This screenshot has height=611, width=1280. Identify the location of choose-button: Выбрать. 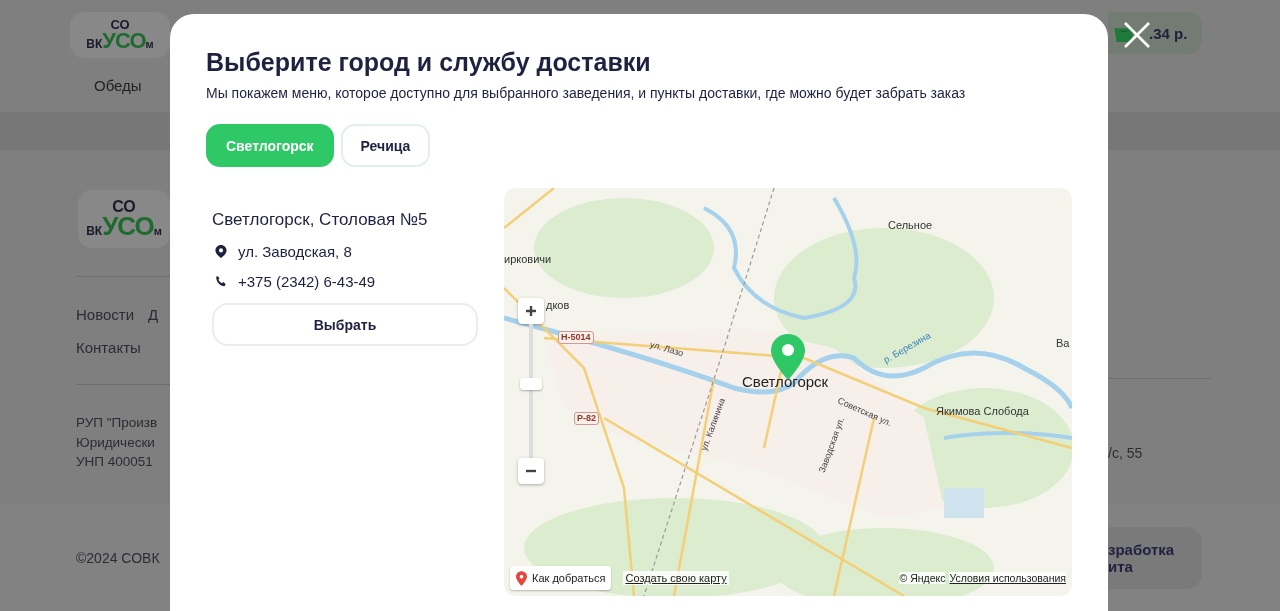
(345, 324).